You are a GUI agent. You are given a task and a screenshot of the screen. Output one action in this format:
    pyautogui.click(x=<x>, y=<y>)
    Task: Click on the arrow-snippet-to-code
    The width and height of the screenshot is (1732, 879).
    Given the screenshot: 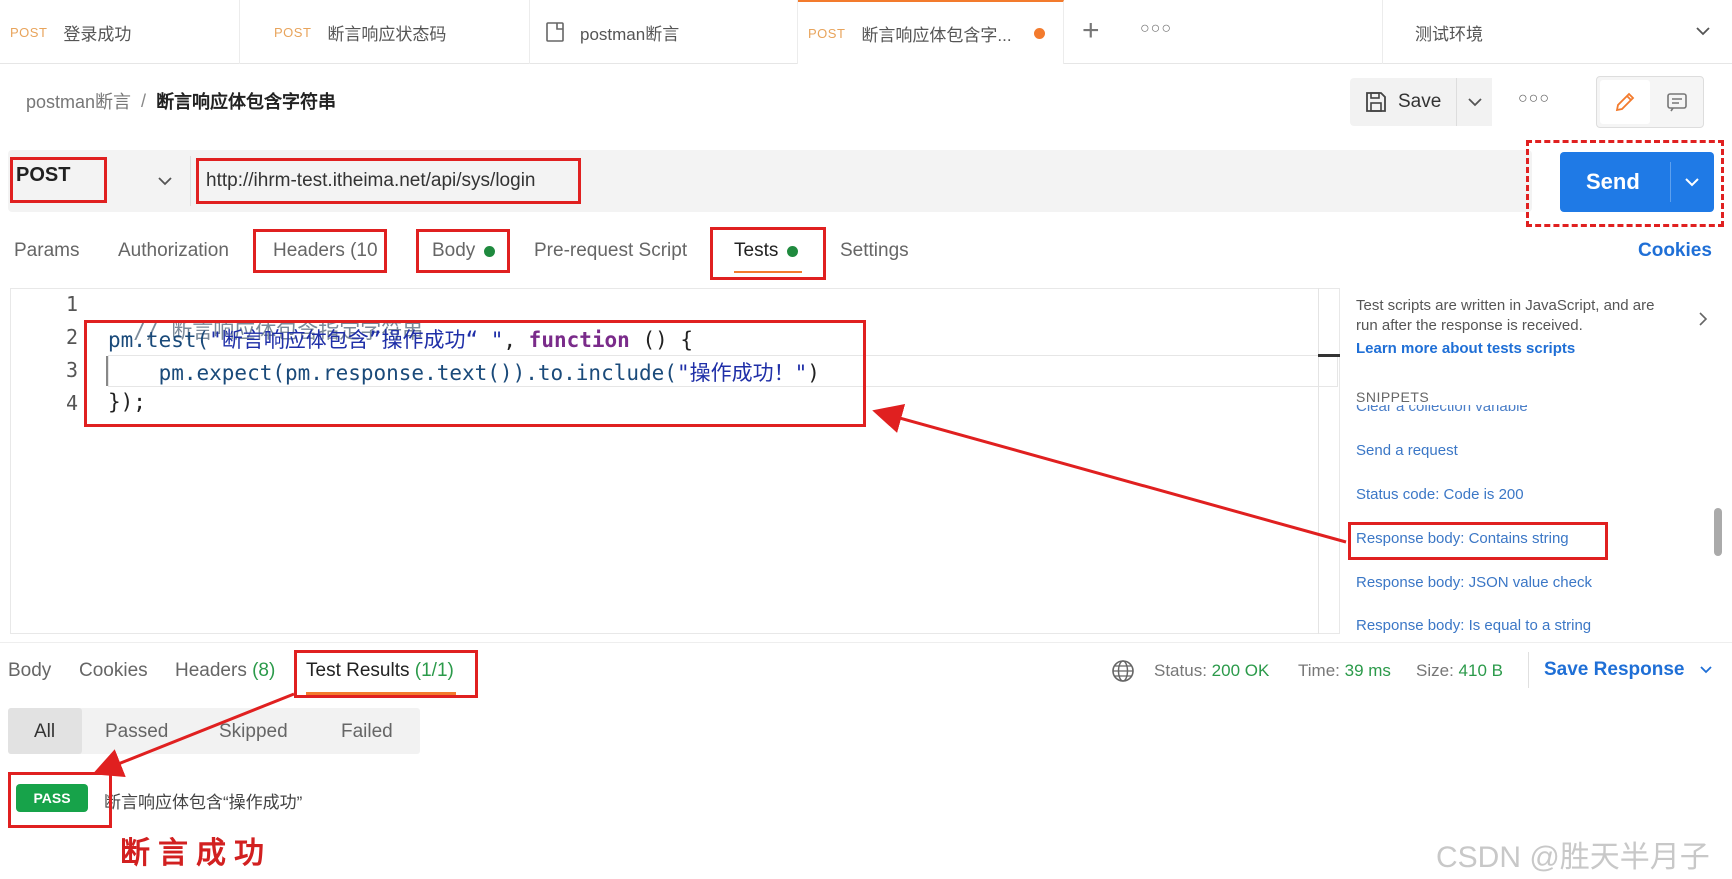 What is the action you would take?
    pyautogui.click(x=1109, y=473)
    